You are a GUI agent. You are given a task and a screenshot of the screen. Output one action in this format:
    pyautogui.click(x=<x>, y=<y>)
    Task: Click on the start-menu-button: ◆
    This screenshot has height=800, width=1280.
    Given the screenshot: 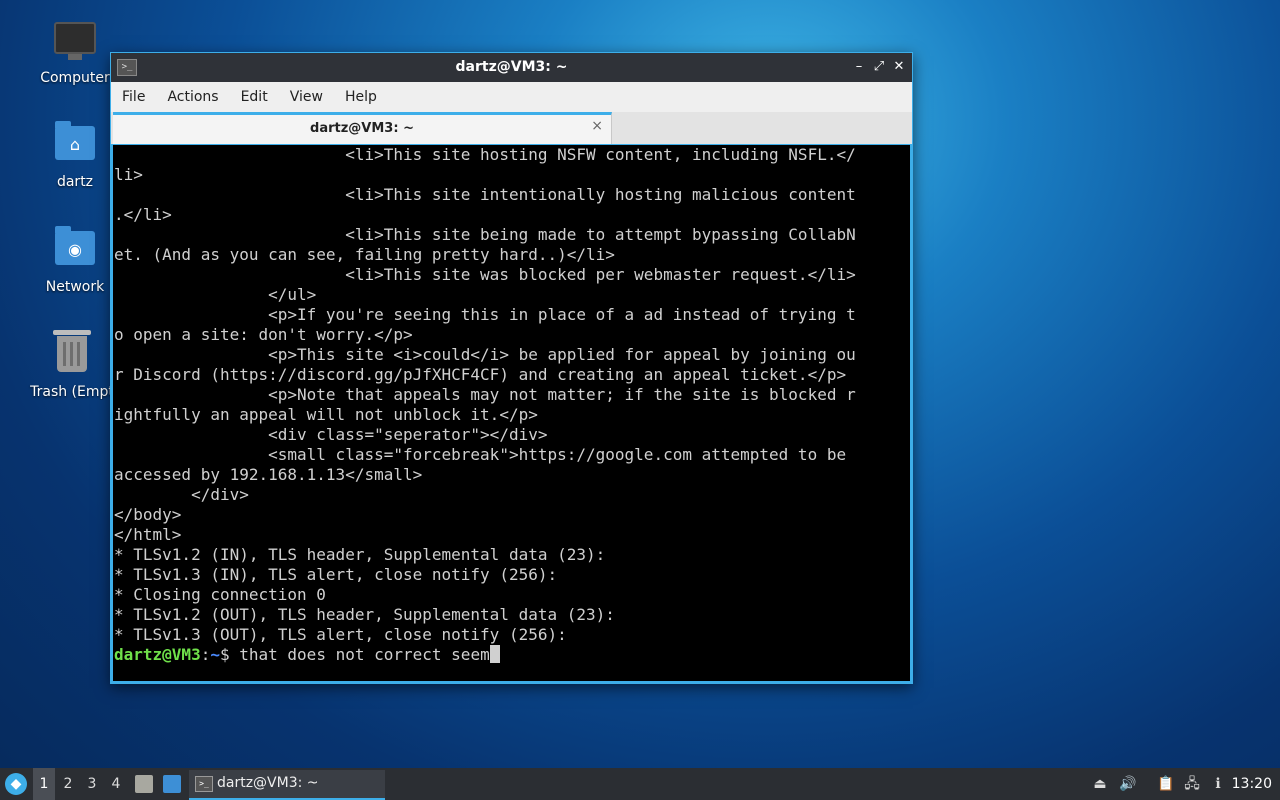 What is the action you would take?
    pyautogui.click(x=16, y=784)
    